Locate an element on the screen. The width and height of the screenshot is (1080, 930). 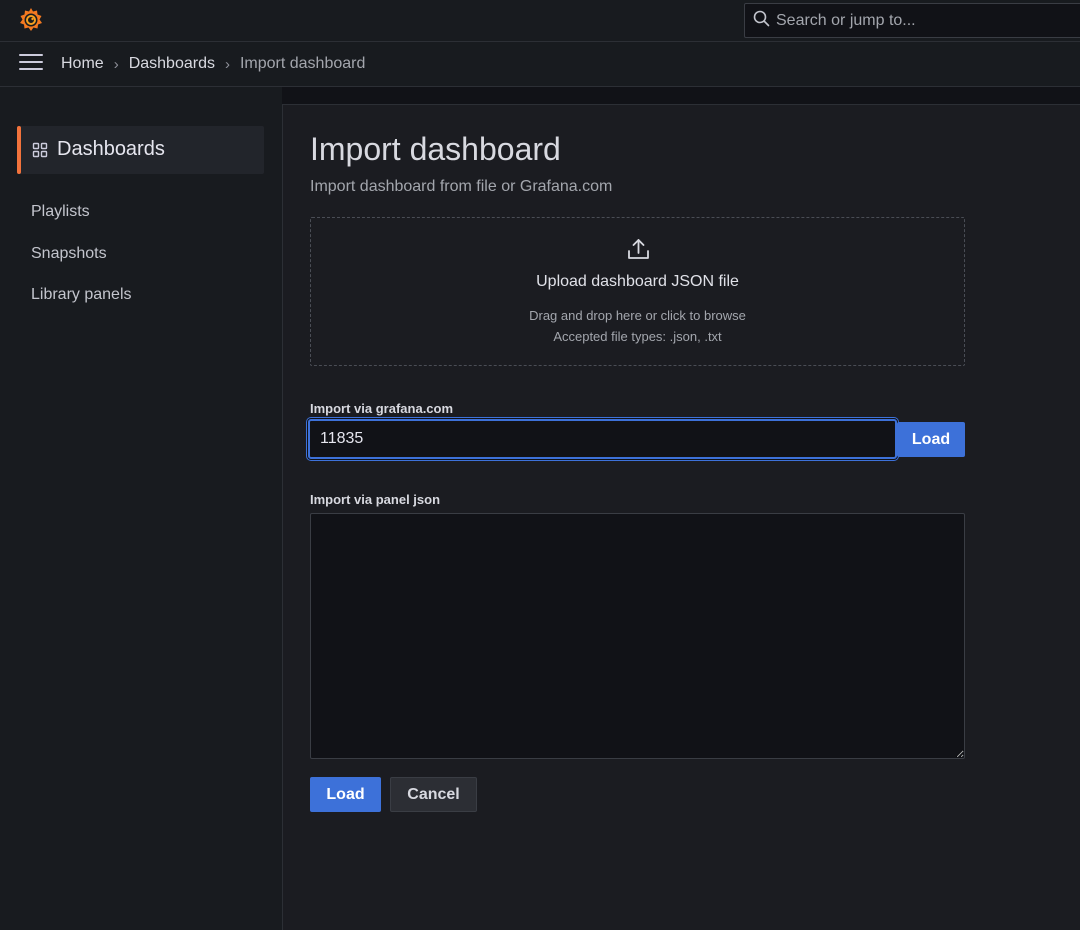
cancel-button: Cancel is located at coordinates (433, 794).